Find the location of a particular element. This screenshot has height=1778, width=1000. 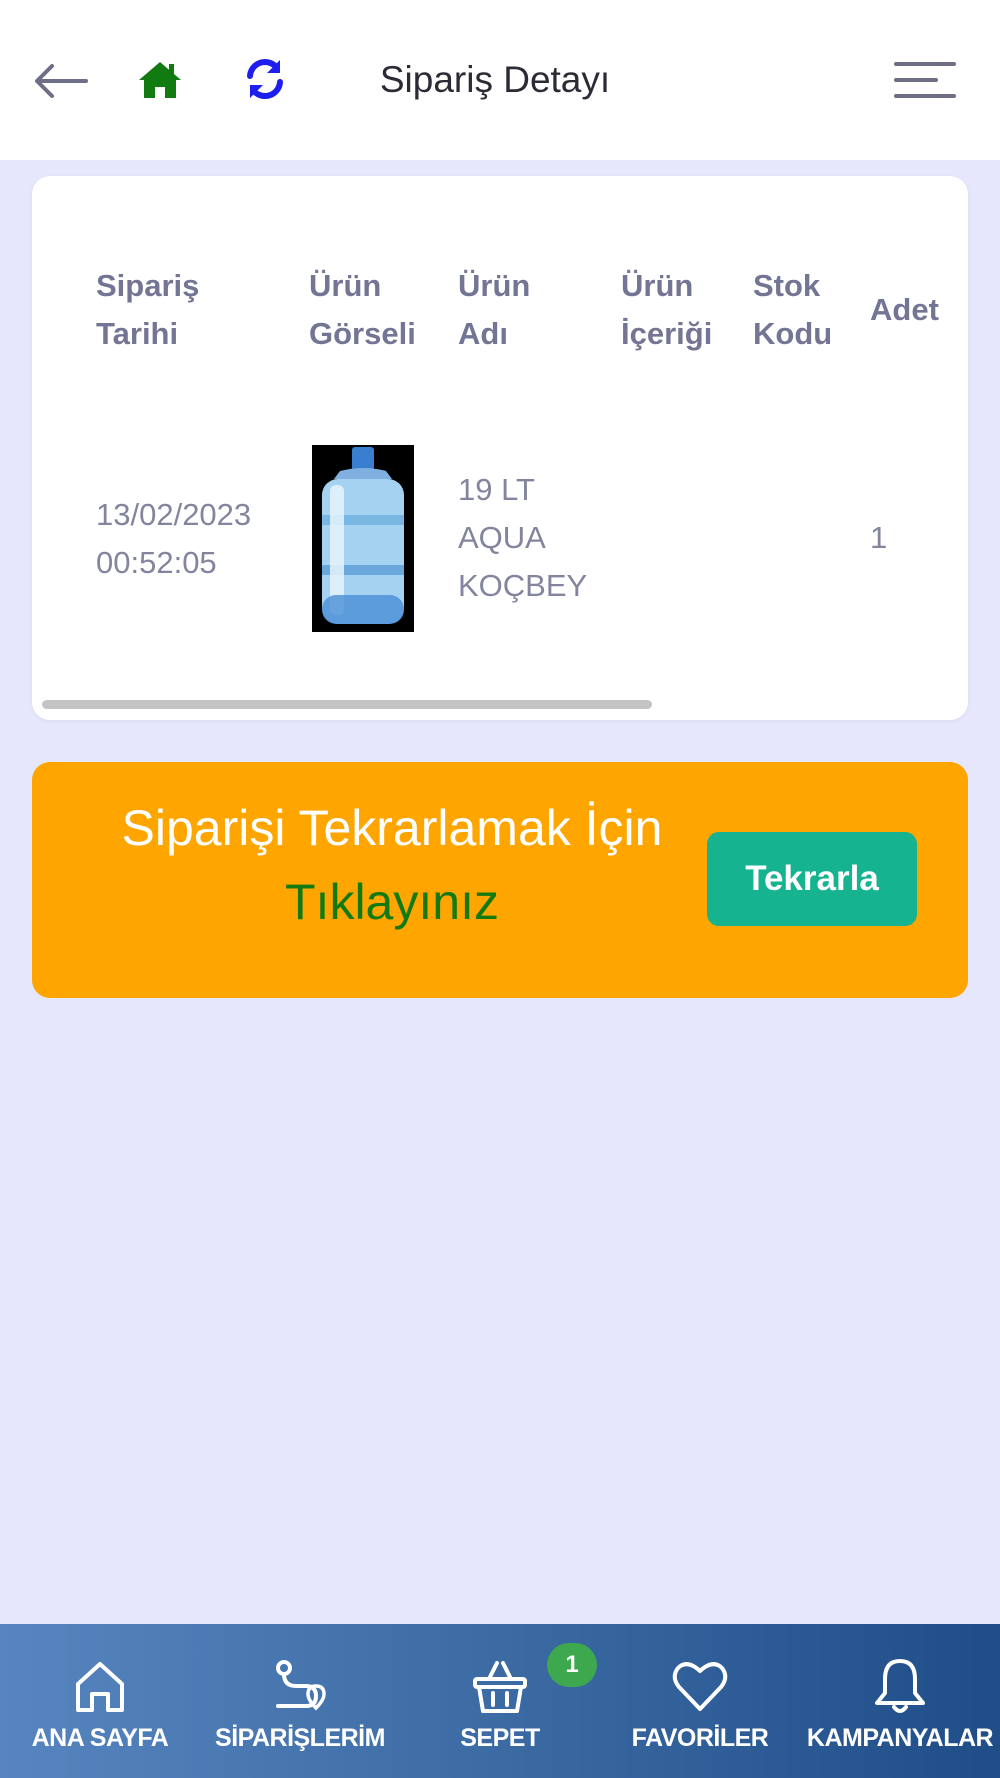

header-product-name: Ürün Adı is located at coordinates (494, 310).